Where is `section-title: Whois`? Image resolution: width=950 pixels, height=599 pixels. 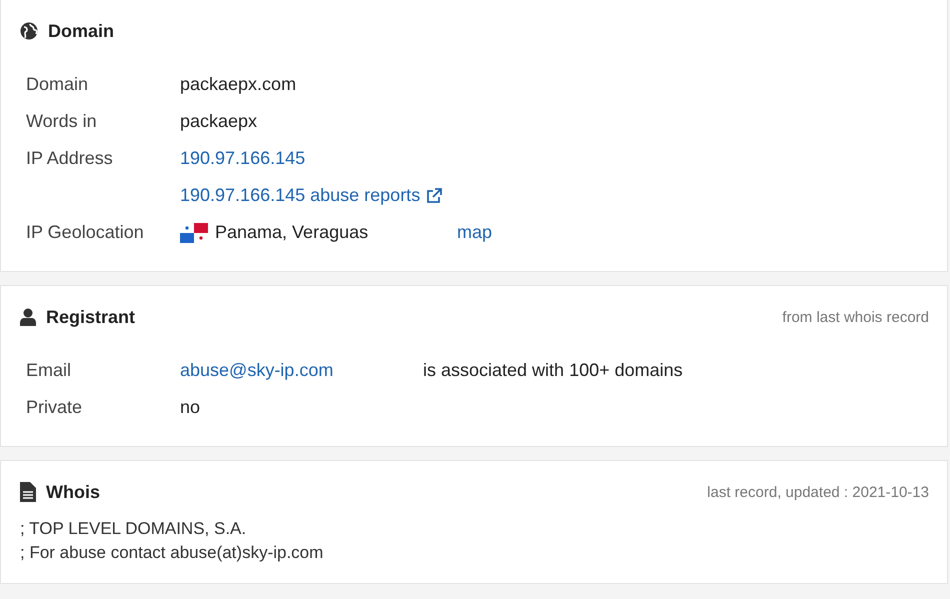
section-title: Whois is located at coordinates (73, 492).